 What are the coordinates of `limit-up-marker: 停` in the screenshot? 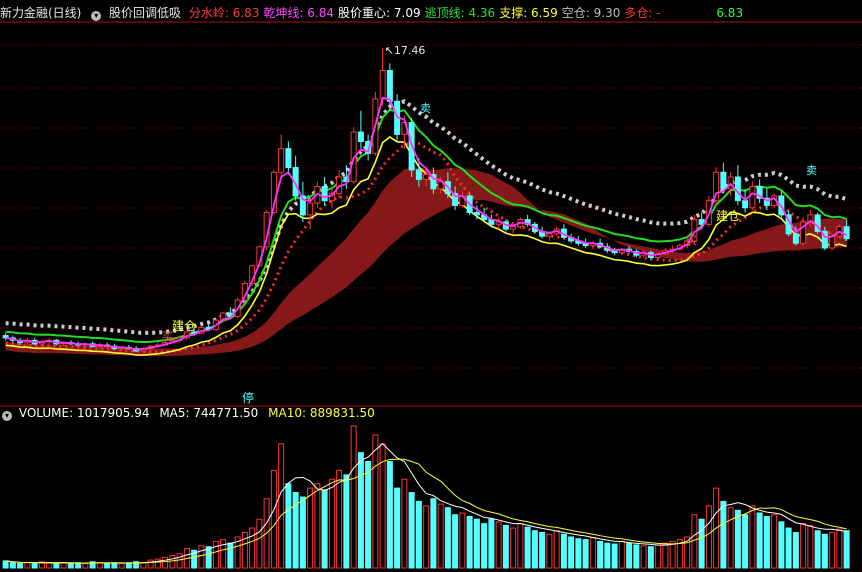 It's located at (248, 397).